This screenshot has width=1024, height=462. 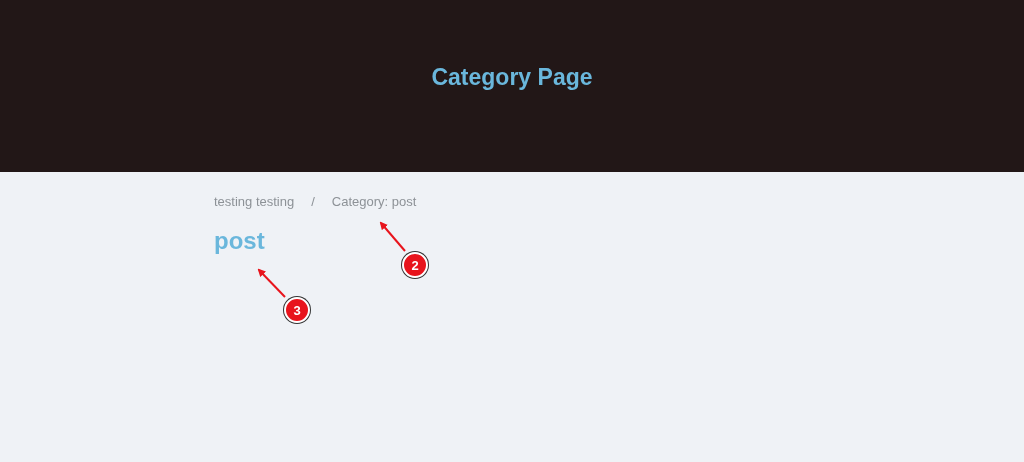 What do you see at coordinates (512, 77) in the screenshot?
I see `page-title: Category Page` at bounding box center [512, 77].